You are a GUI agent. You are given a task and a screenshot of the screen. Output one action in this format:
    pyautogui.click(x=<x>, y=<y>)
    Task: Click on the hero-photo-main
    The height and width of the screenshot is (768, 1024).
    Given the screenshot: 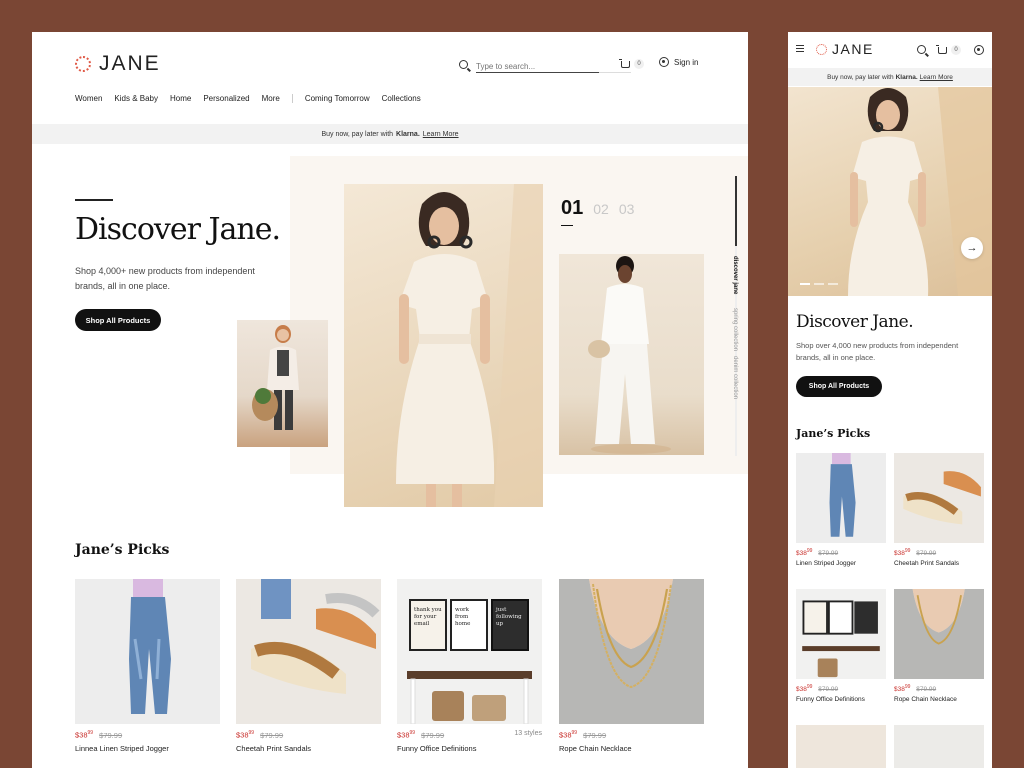 What is the action you would take?
    pyautogui.click(x=443, y=345)
    